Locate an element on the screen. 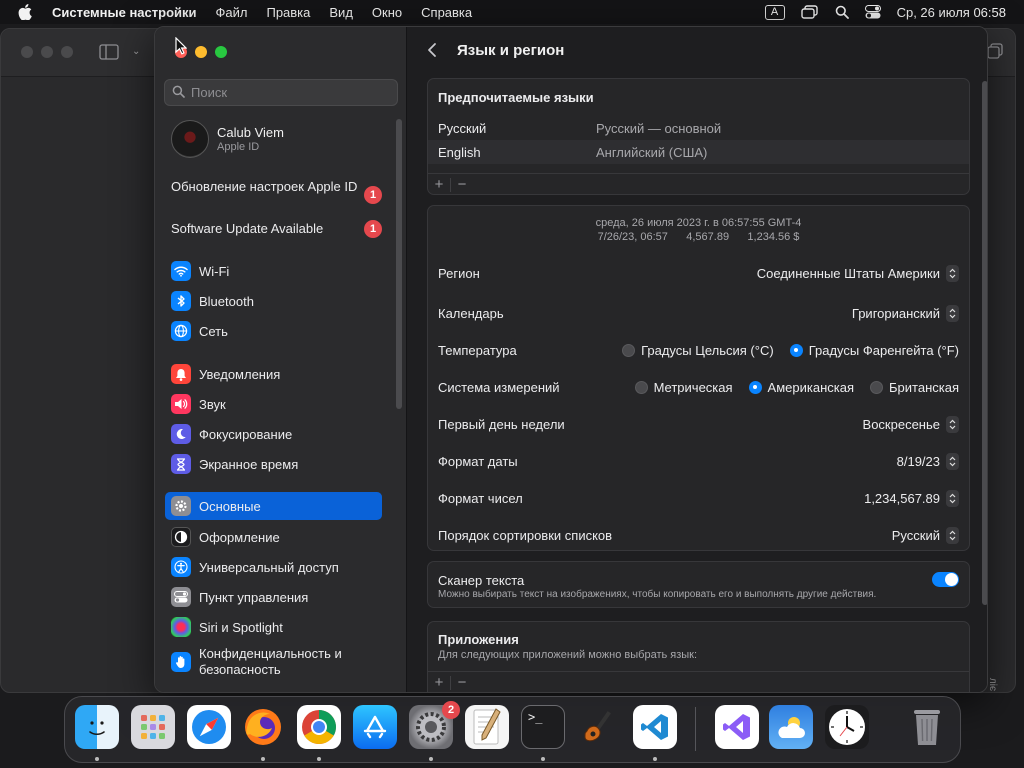  sidebar-item-label: Звук is located at coordinates (212, 404).